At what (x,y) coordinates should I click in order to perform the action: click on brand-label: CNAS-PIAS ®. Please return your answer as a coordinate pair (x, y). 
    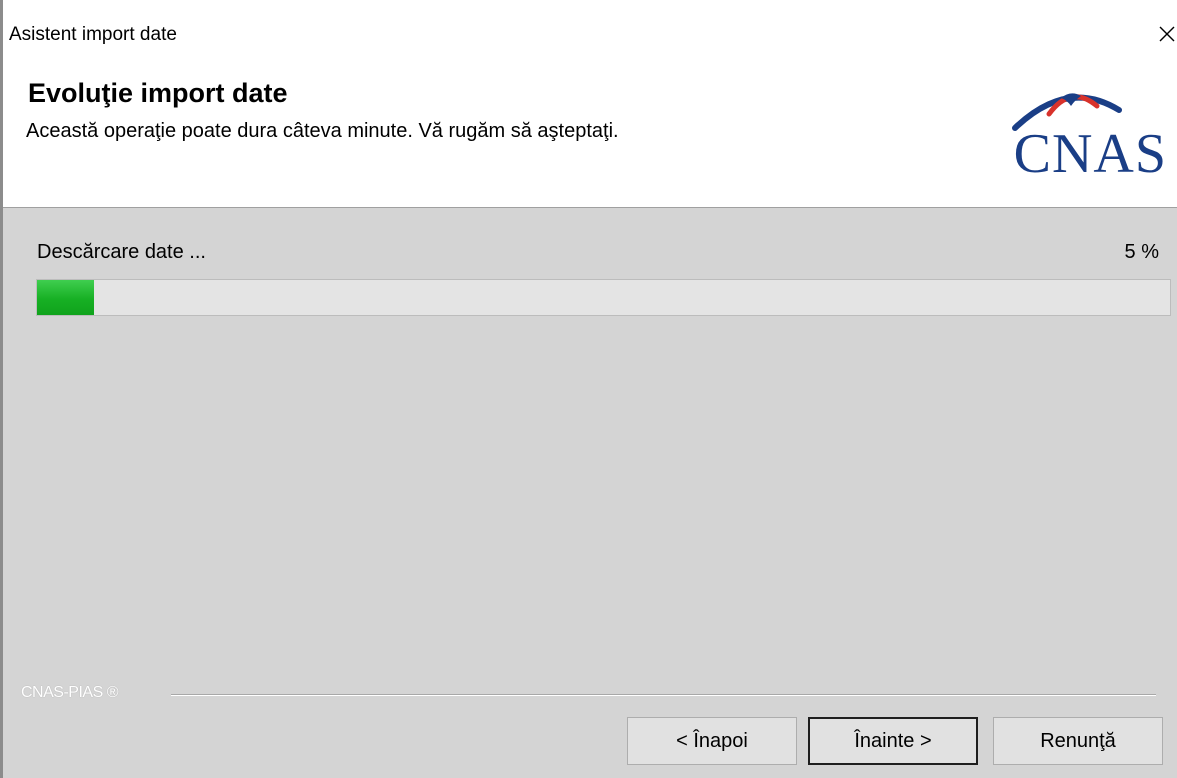
    Looking at the image, I should click on (69, 692).